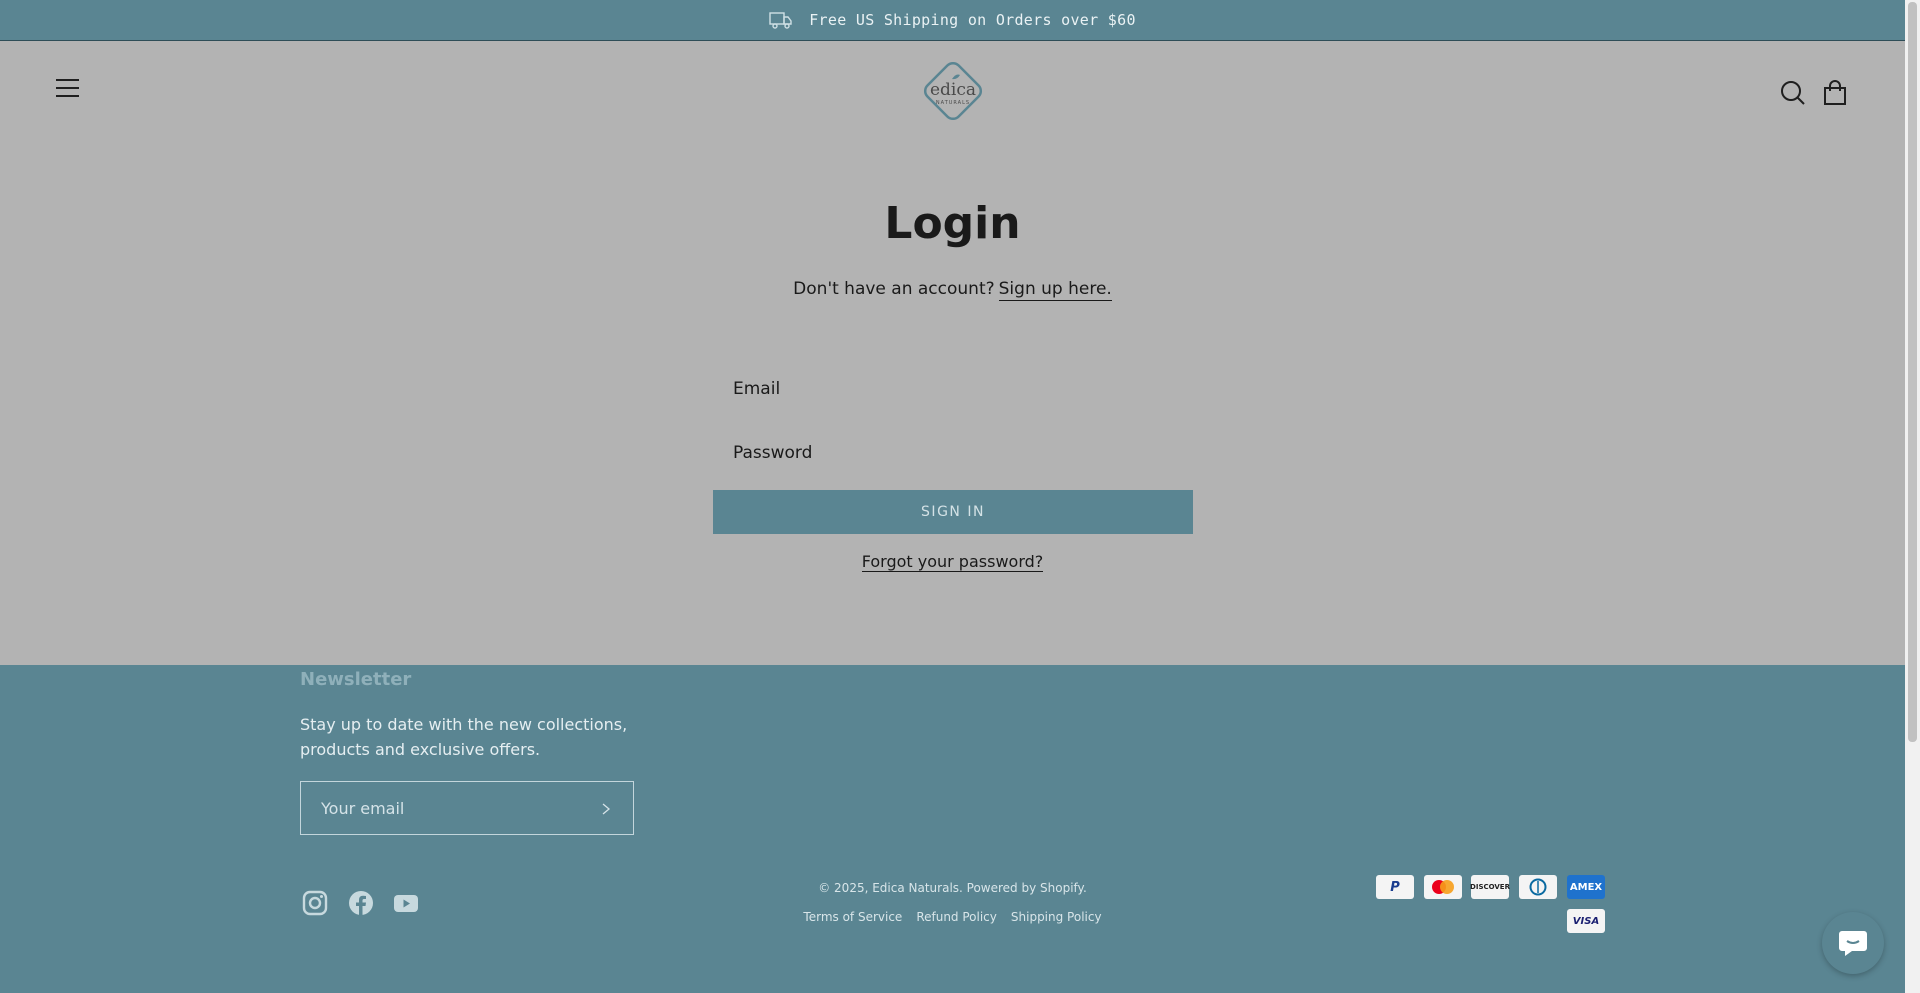  I want to click on logo: edica NATURALS, so click(953, 91).